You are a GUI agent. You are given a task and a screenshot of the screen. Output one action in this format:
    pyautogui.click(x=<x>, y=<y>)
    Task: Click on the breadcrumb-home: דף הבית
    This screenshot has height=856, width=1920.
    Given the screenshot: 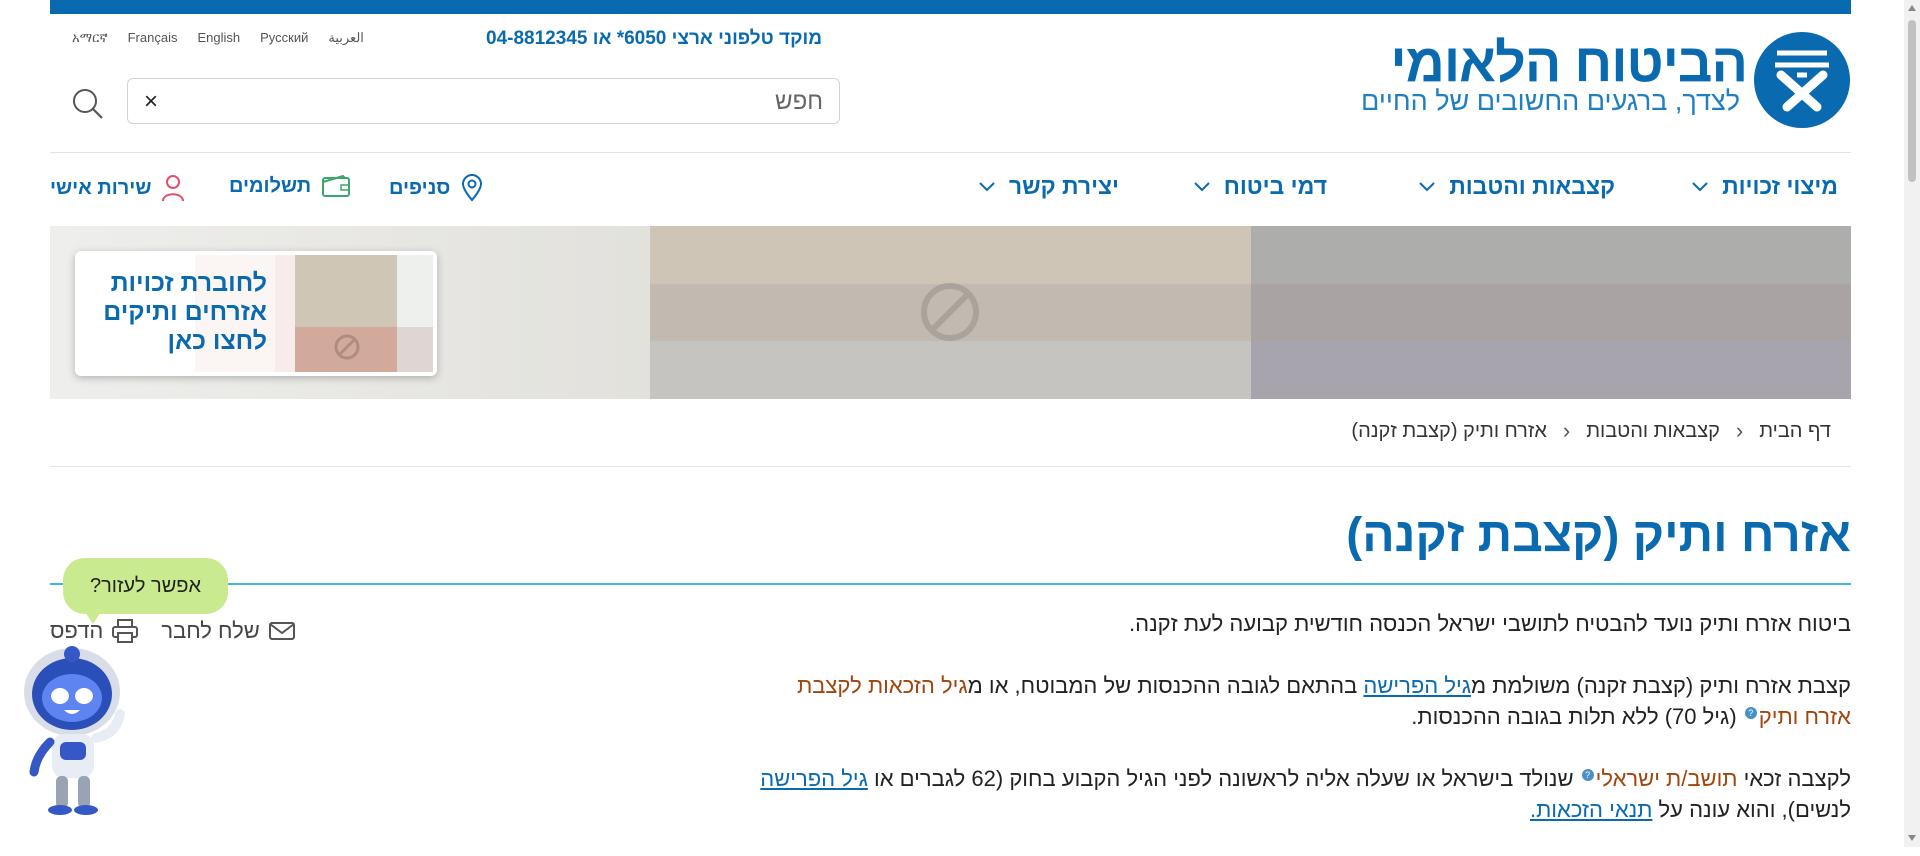 What is the action you would take?
    pyautogui.click(x=1795, y=431)
    